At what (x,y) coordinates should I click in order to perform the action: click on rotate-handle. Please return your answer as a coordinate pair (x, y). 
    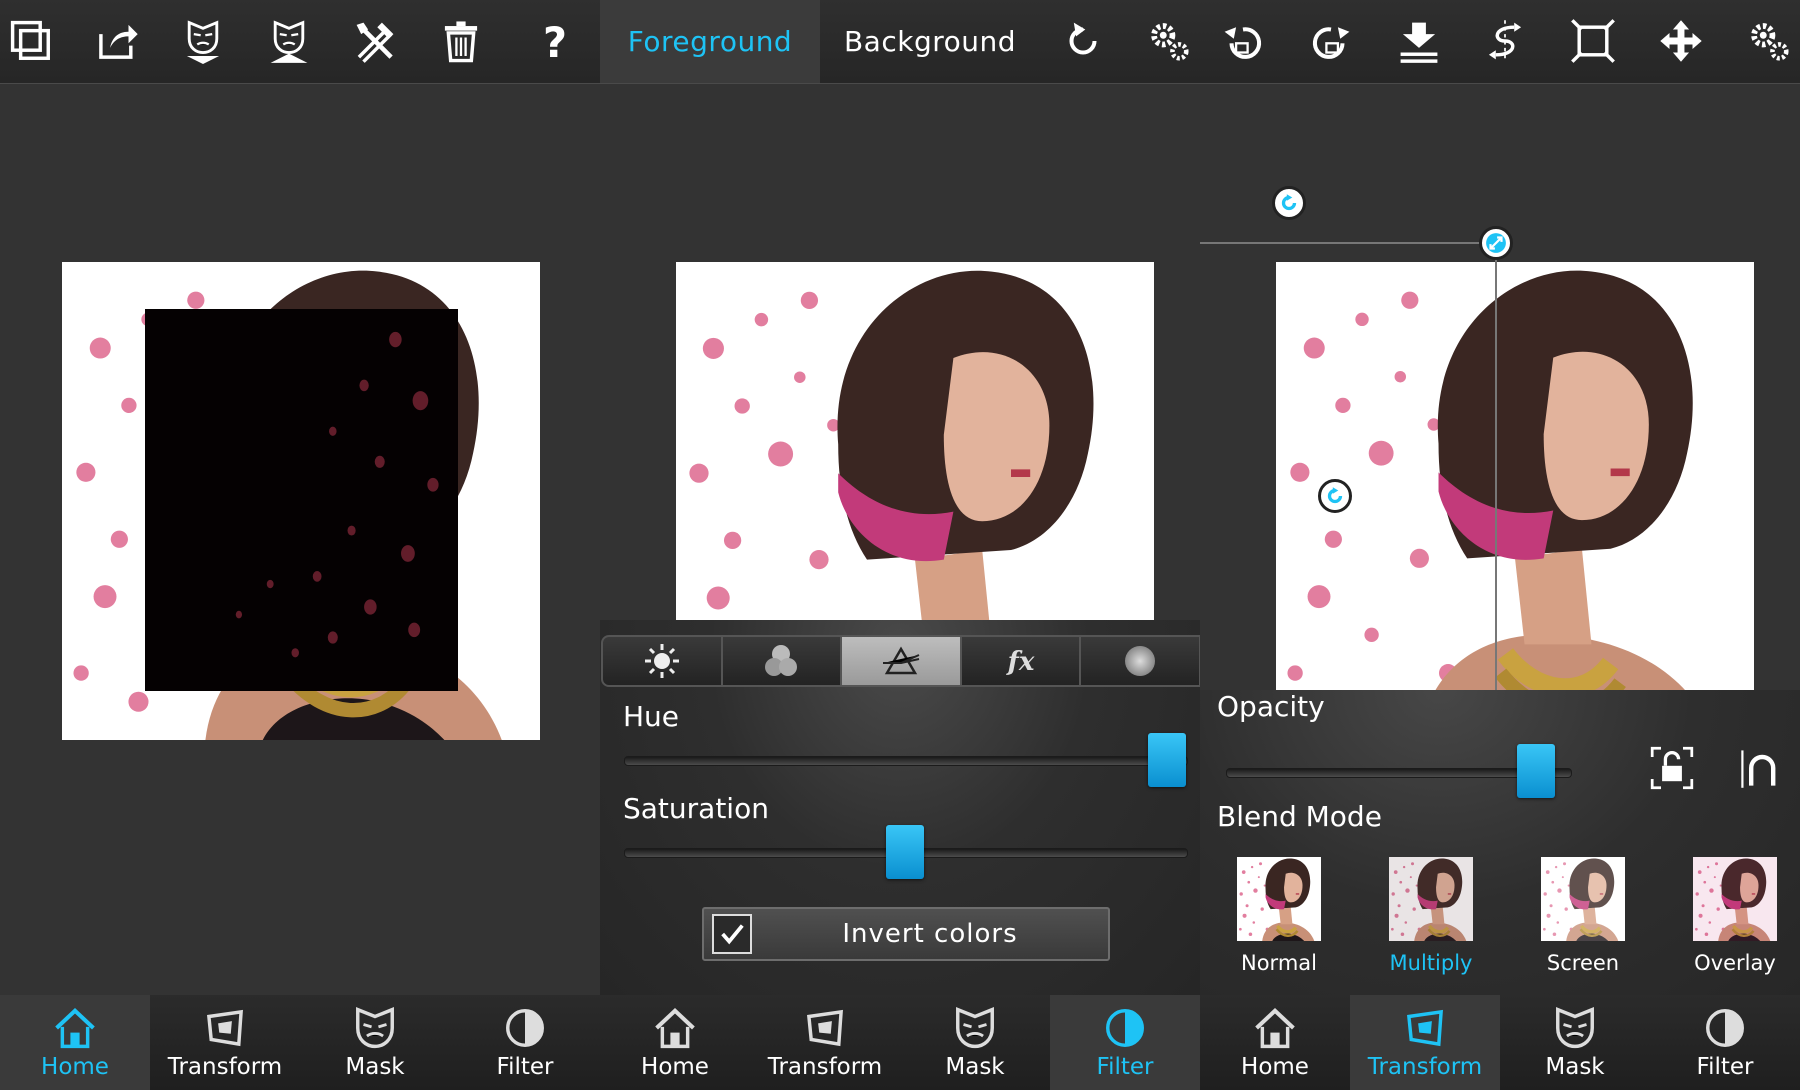
    Looking at the image, I should click on (1289, 203).